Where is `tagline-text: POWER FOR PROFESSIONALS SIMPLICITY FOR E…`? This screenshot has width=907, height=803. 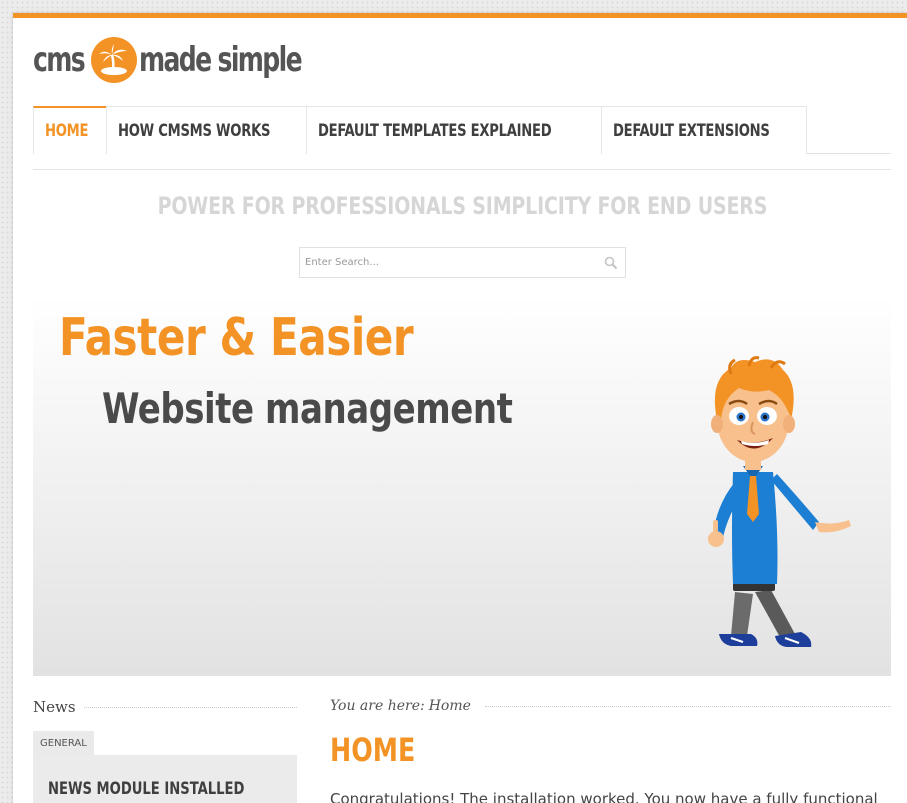 tagline-text: POWER FOR PROFESSIONALS SIMPLICITY FOR E… is located at coordinates (462, 206).